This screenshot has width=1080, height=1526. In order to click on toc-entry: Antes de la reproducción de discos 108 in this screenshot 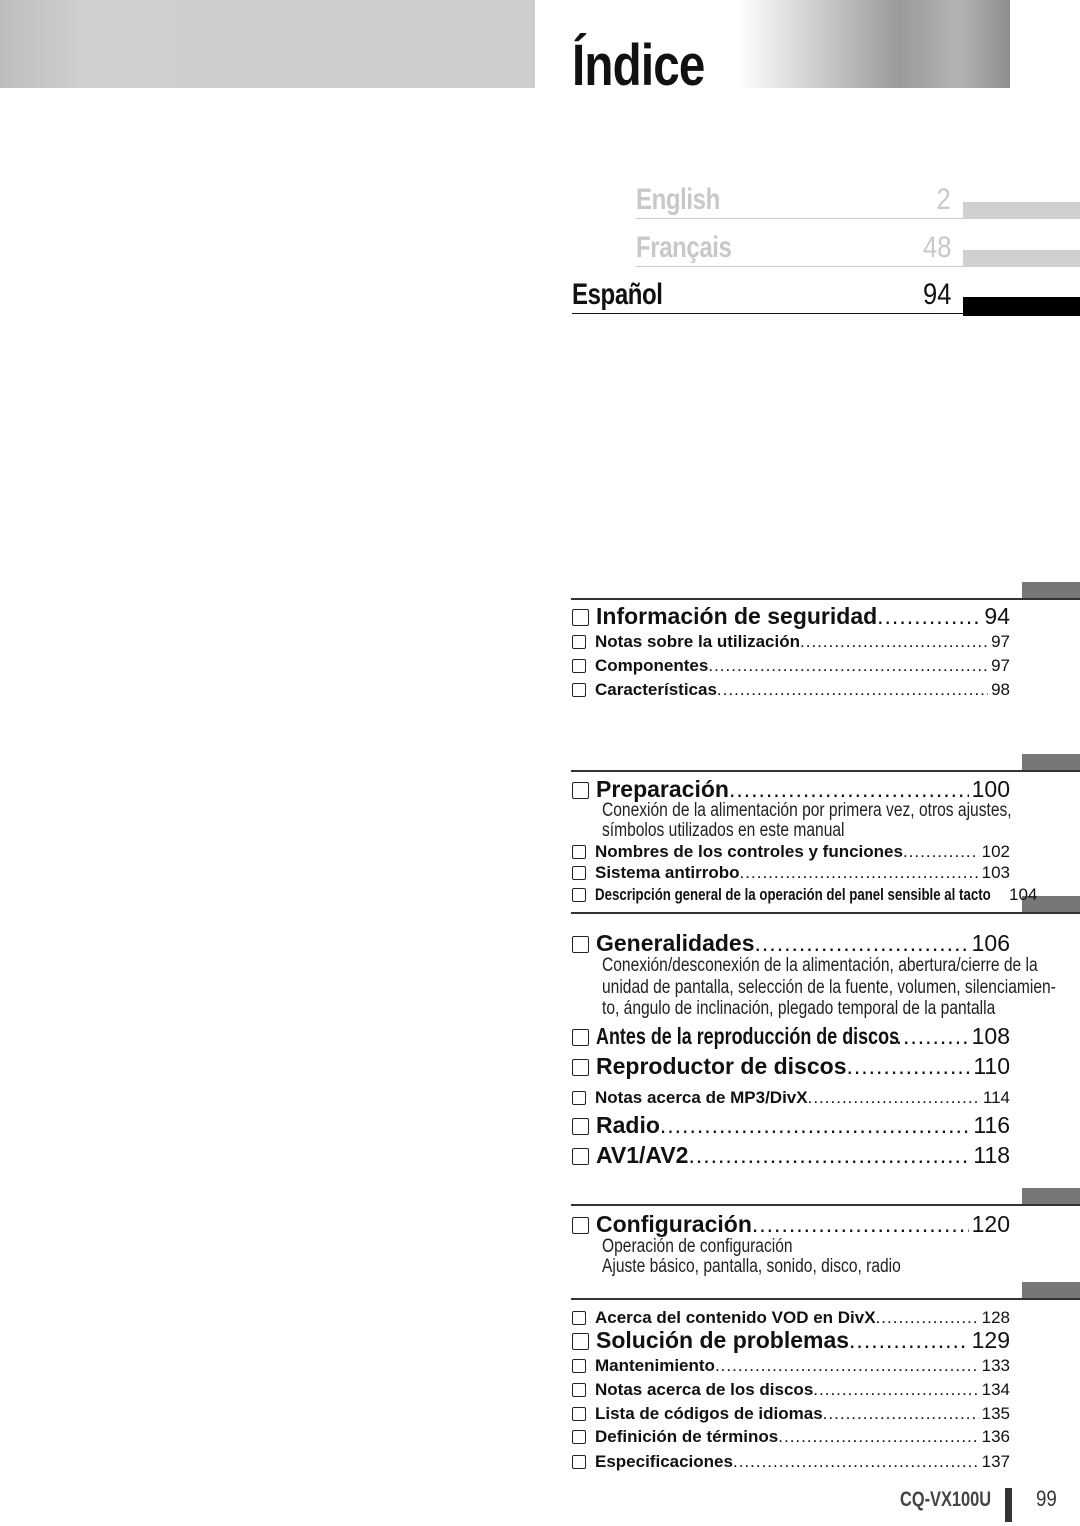, I will do `click(791, 1037)`.